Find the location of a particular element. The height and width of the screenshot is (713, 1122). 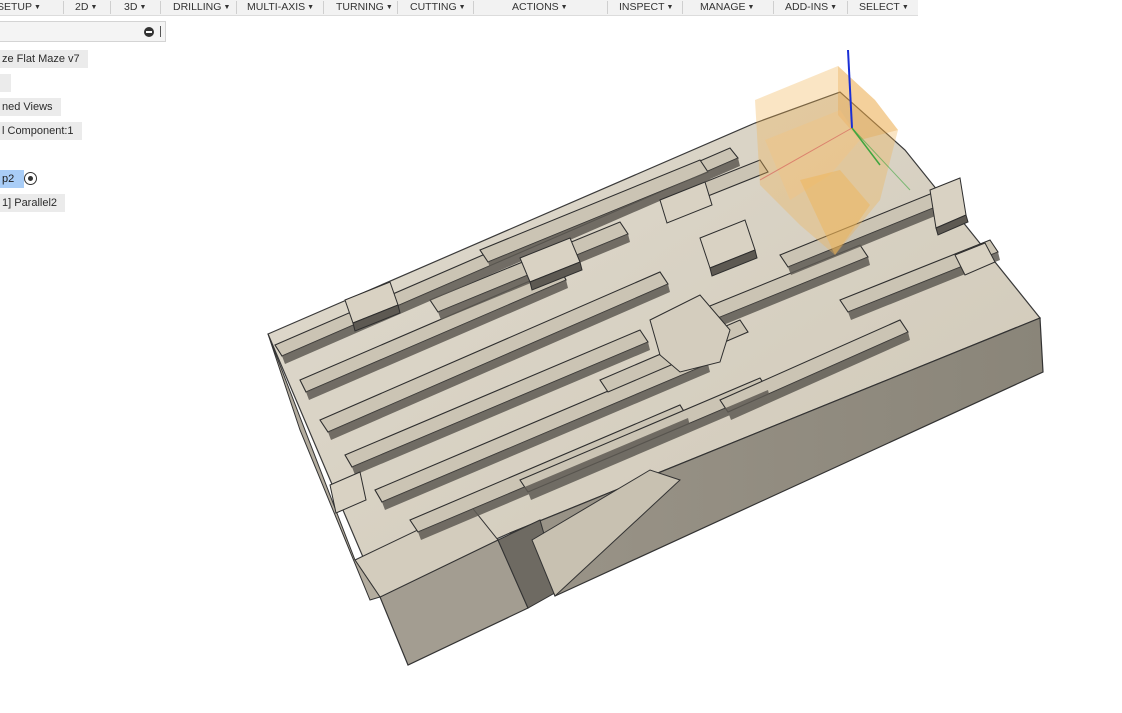

manage-menu: MANAGE ▼ is located at coordinates (727, 7).